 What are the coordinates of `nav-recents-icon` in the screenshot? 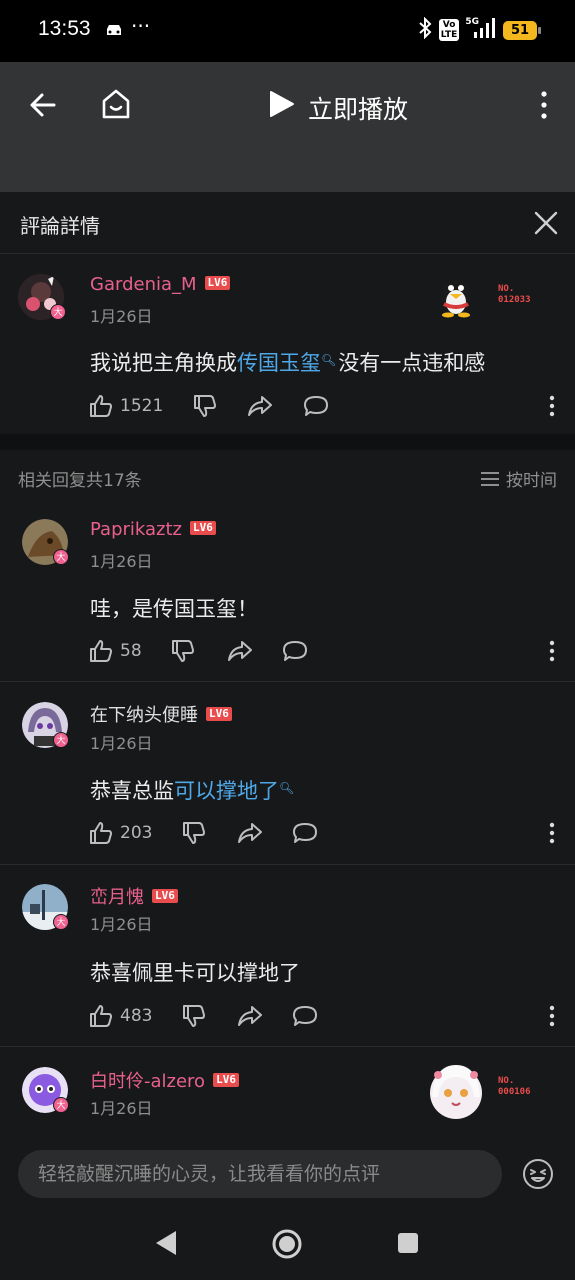 It's located at (408, 1245).